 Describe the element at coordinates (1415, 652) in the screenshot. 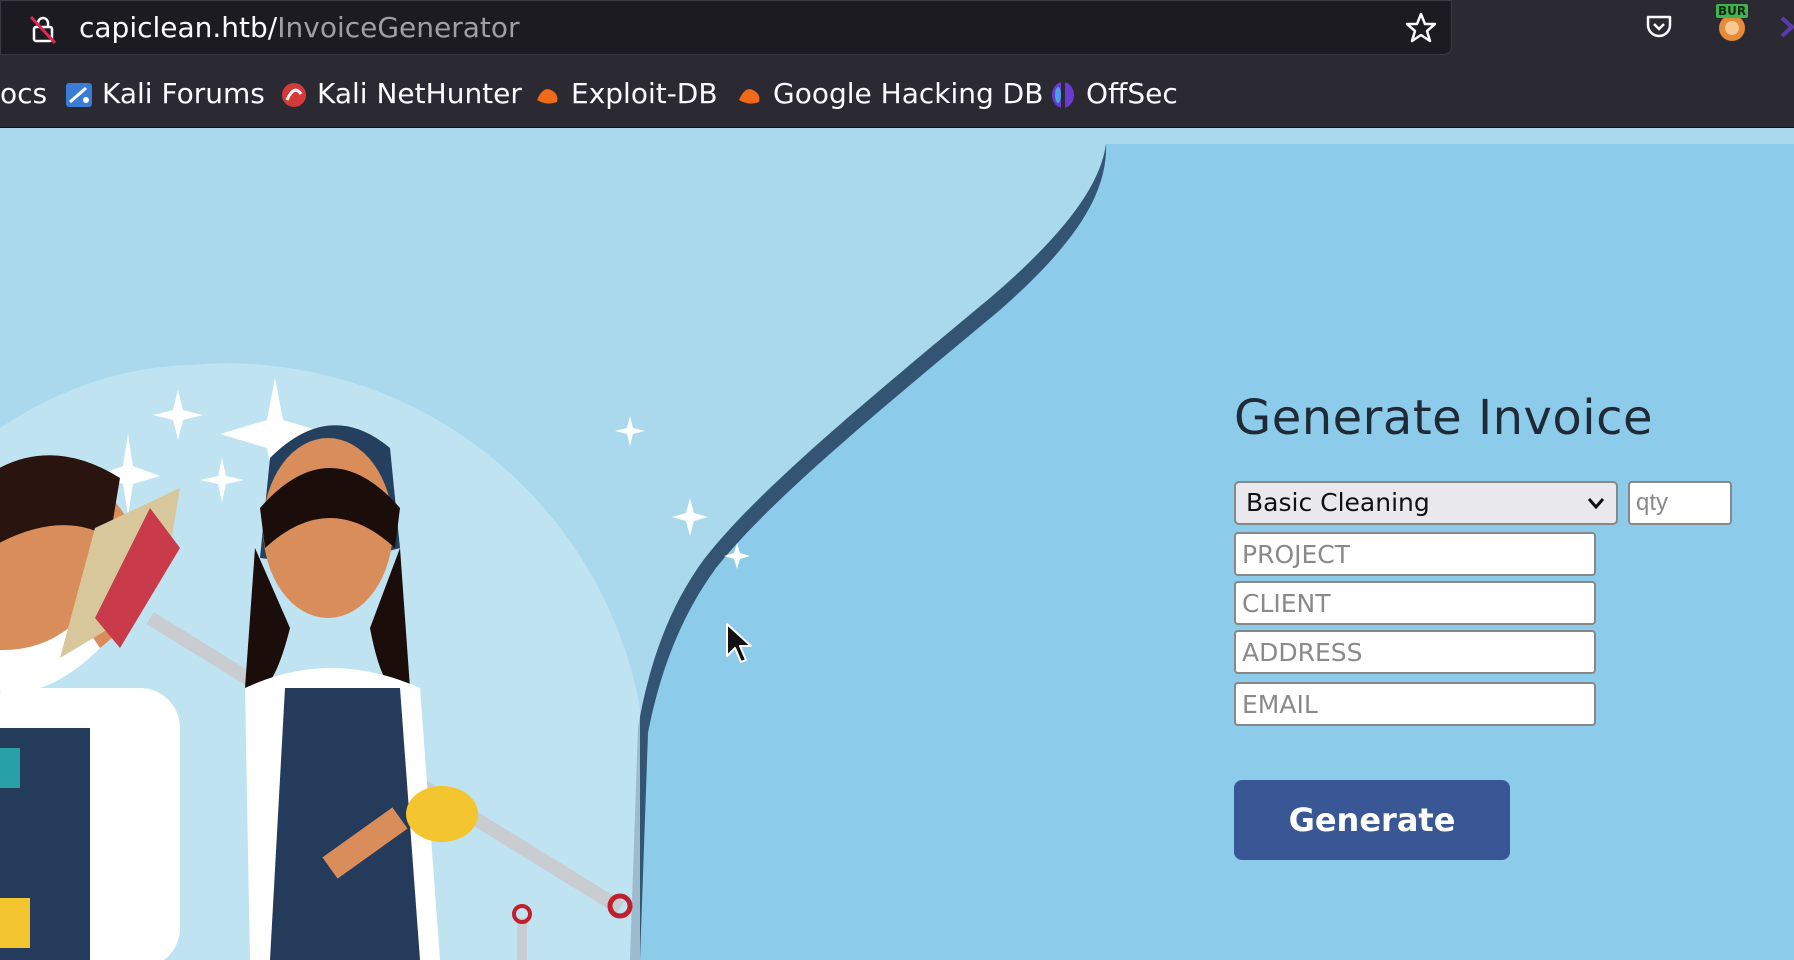

I see `address-input` at that location.